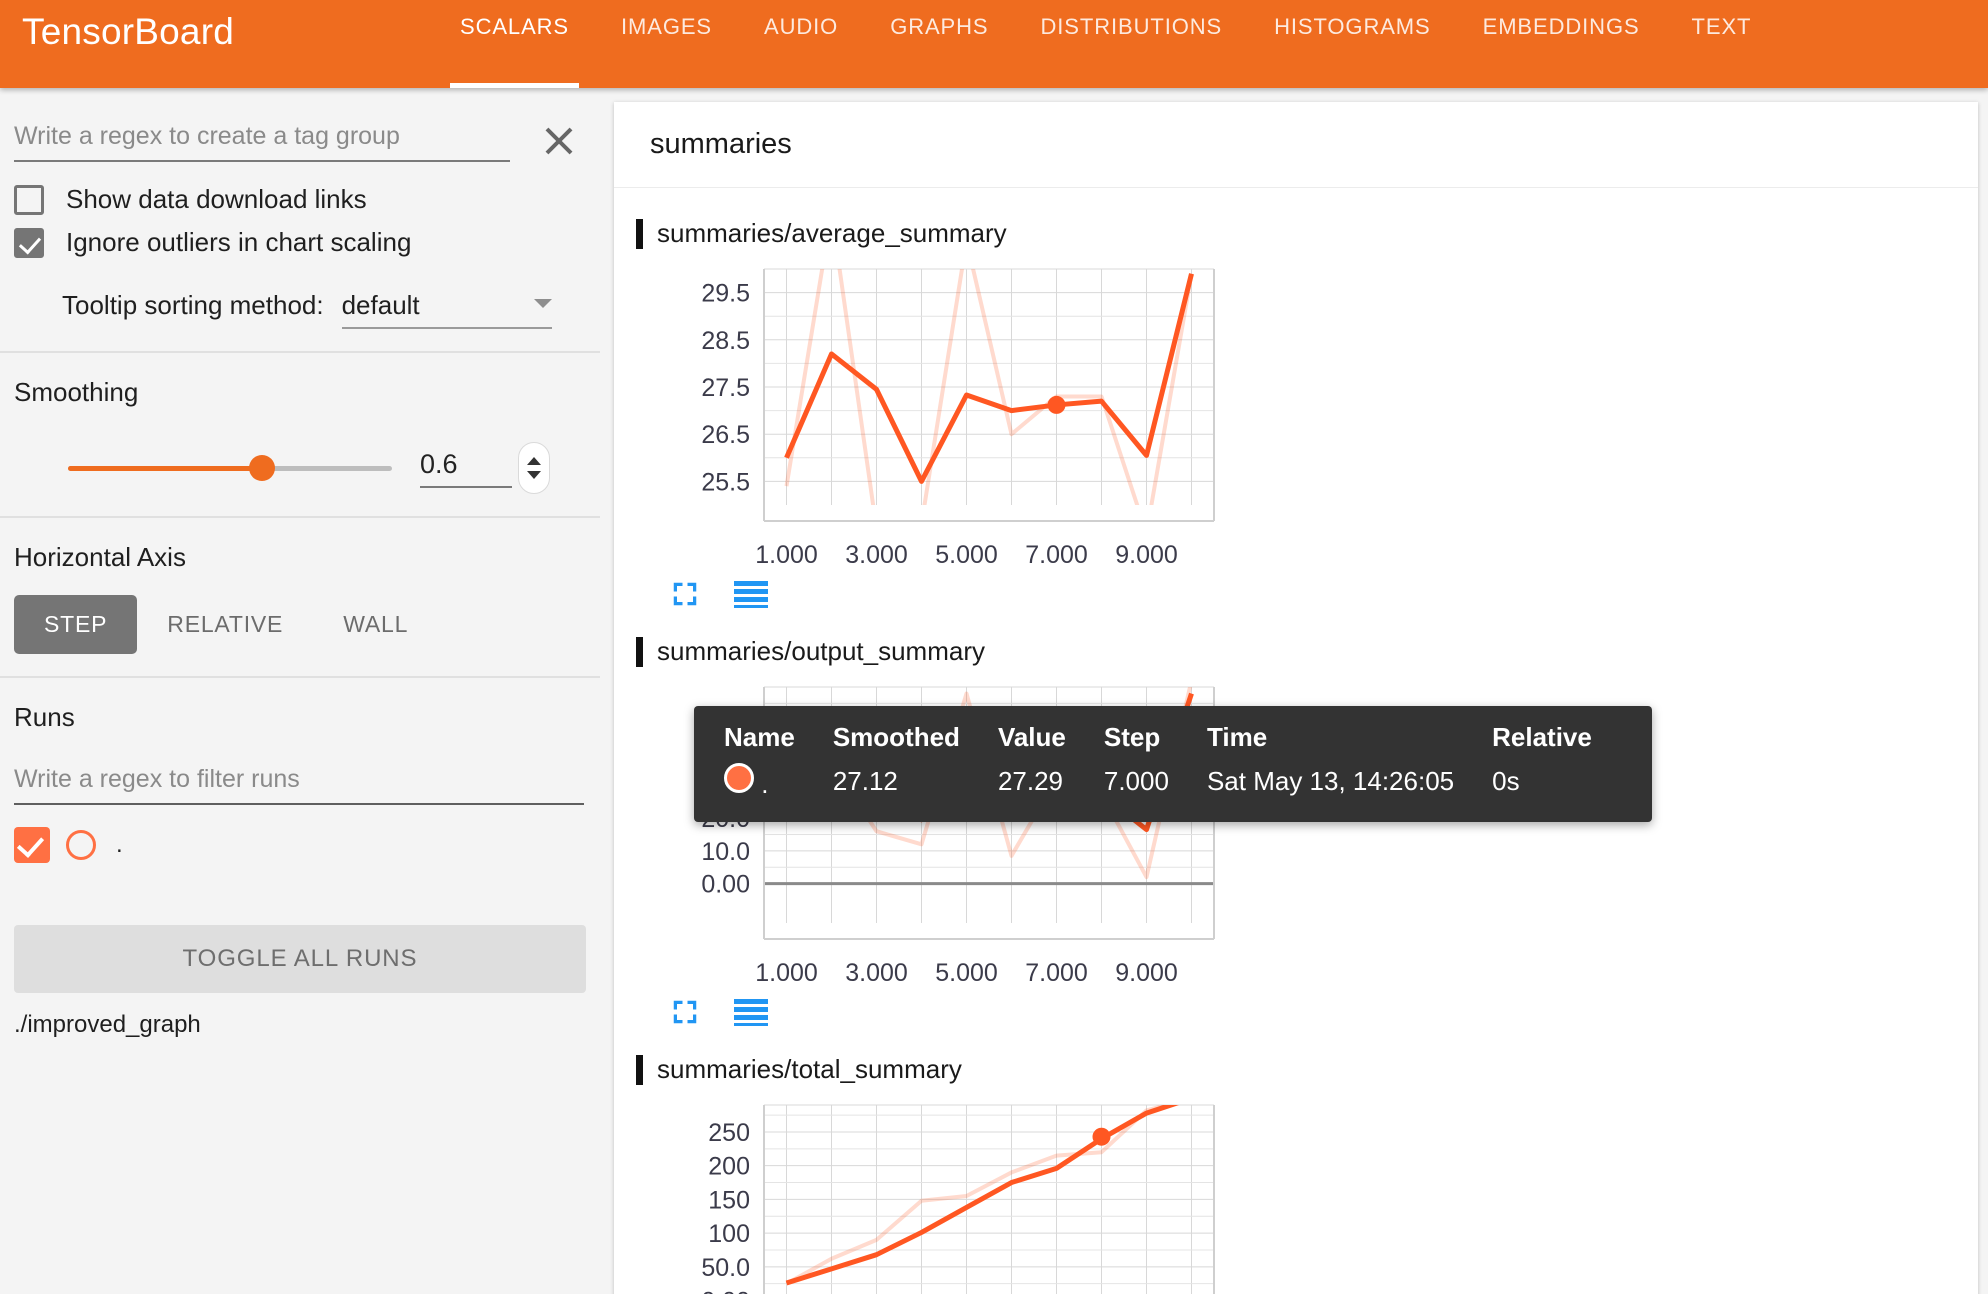  What do you see at coordinates (193, 305) in the screenshot?
I see `tooltip-sorting-label: Tooltip sorting method:` at bounding box center [193, 305].